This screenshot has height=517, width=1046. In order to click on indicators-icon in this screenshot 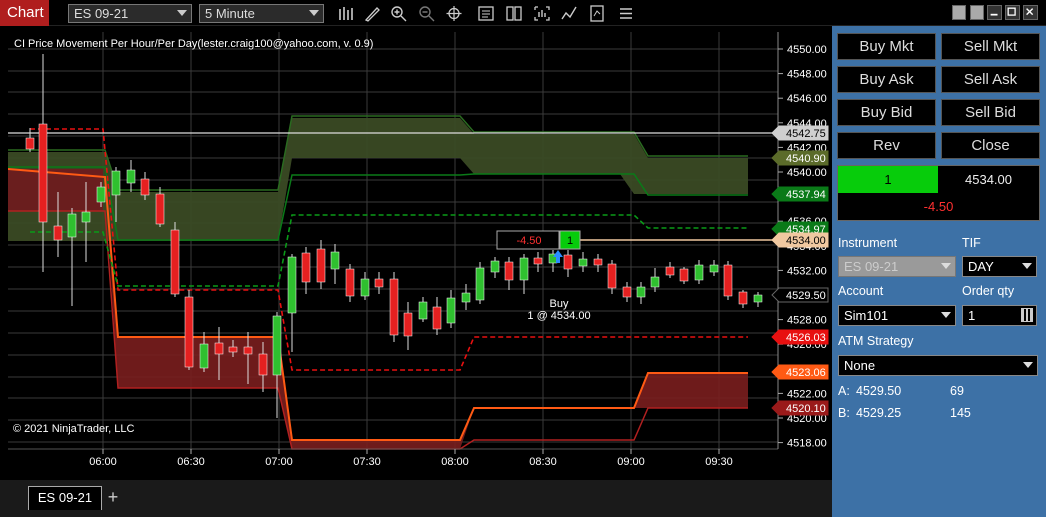, I will do `click(569, 13)`.